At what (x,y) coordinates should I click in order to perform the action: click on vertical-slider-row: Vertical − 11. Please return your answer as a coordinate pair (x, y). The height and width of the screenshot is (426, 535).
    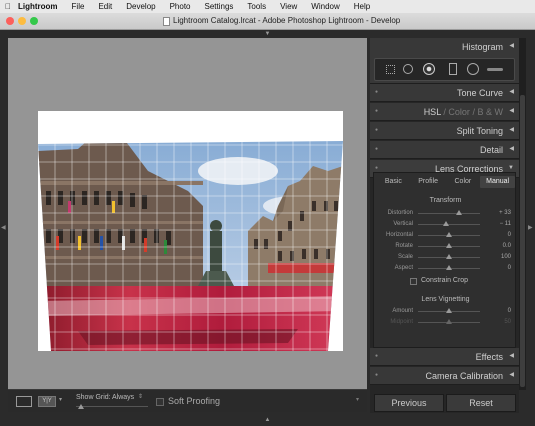
    Looking at the image, I should click on (445, 224).